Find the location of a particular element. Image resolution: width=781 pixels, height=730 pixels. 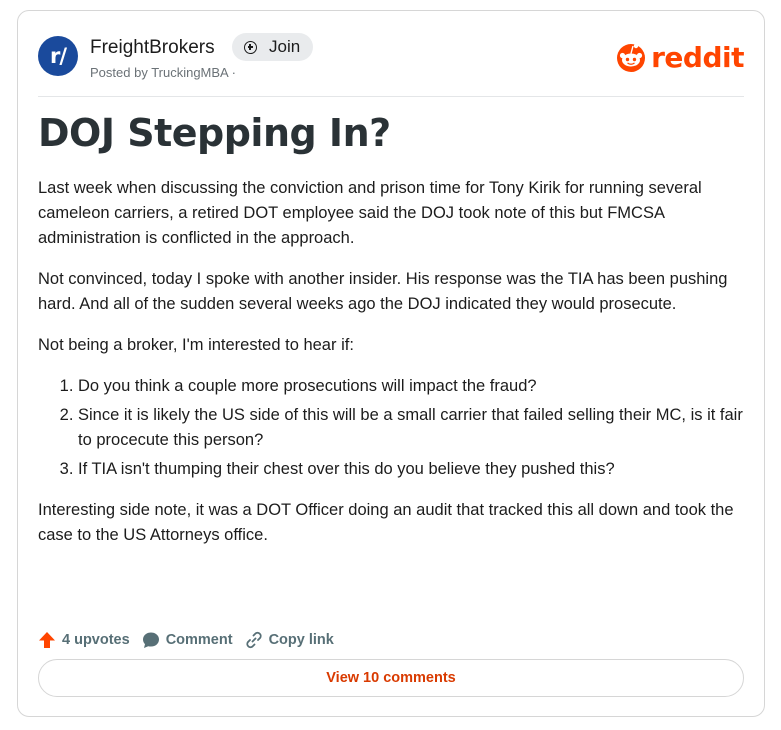

join-button: Join is located at coordinates (273, 47).